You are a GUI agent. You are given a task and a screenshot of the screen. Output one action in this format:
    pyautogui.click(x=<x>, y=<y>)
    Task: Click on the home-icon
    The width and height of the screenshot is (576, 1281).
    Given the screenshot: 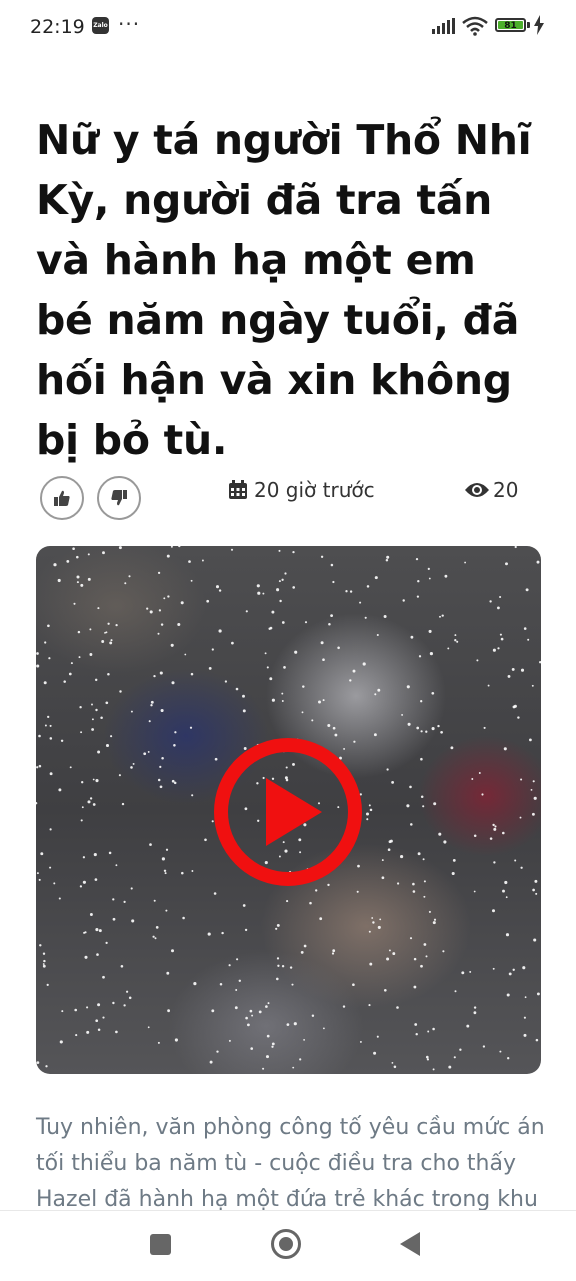 What is the action you would take?
    pyautogui.click(x=286, y=1244)
    